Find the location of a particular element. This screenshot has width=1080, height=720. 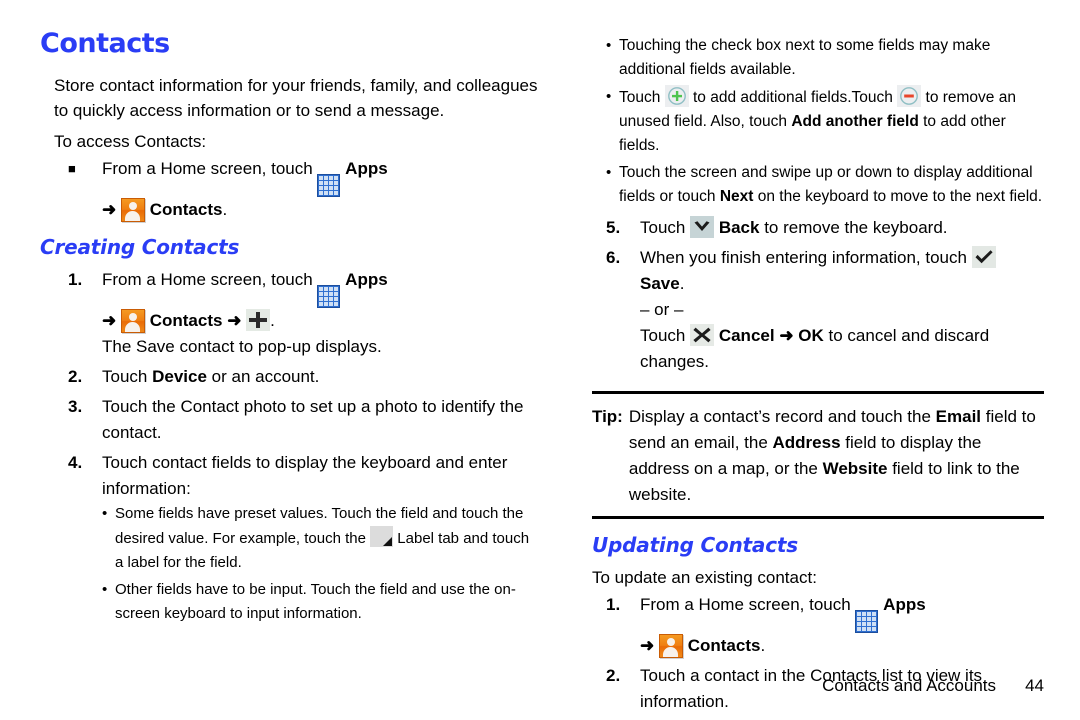

step-continuation: The Save contact to pop-up displays. is located at coordinates (242, 346).